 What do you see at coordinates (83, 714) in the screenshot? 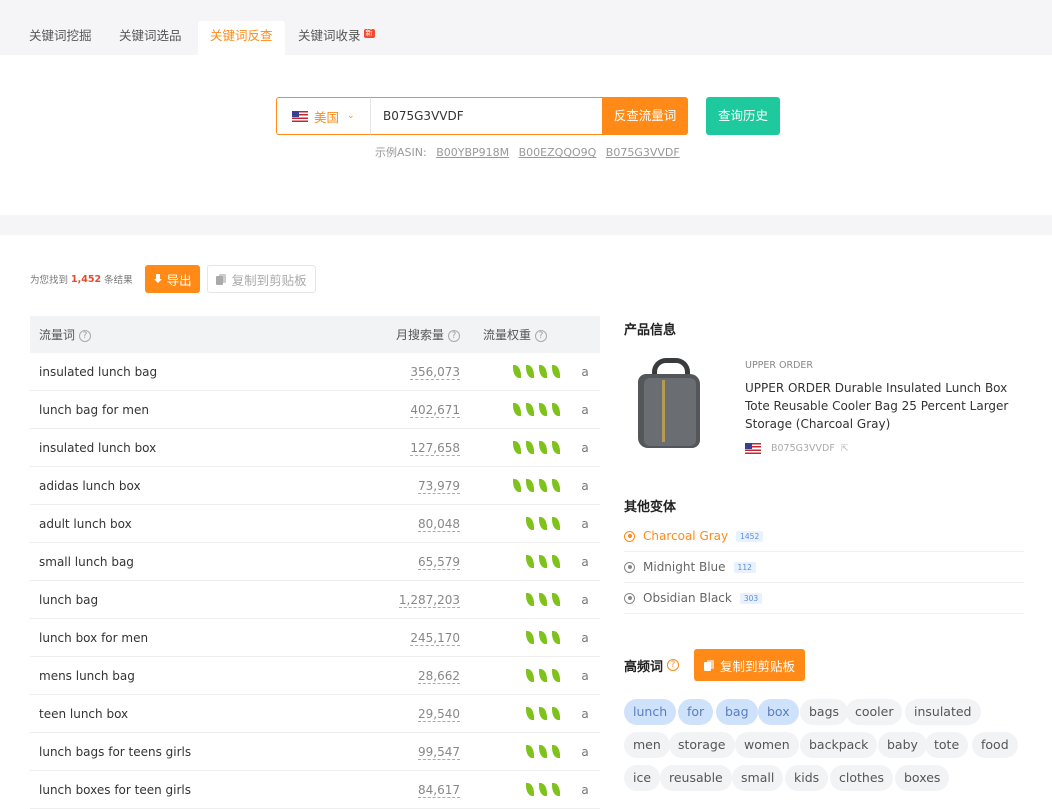
I see `keyword-text: teen lunch box` at bounding box center [83, 714].